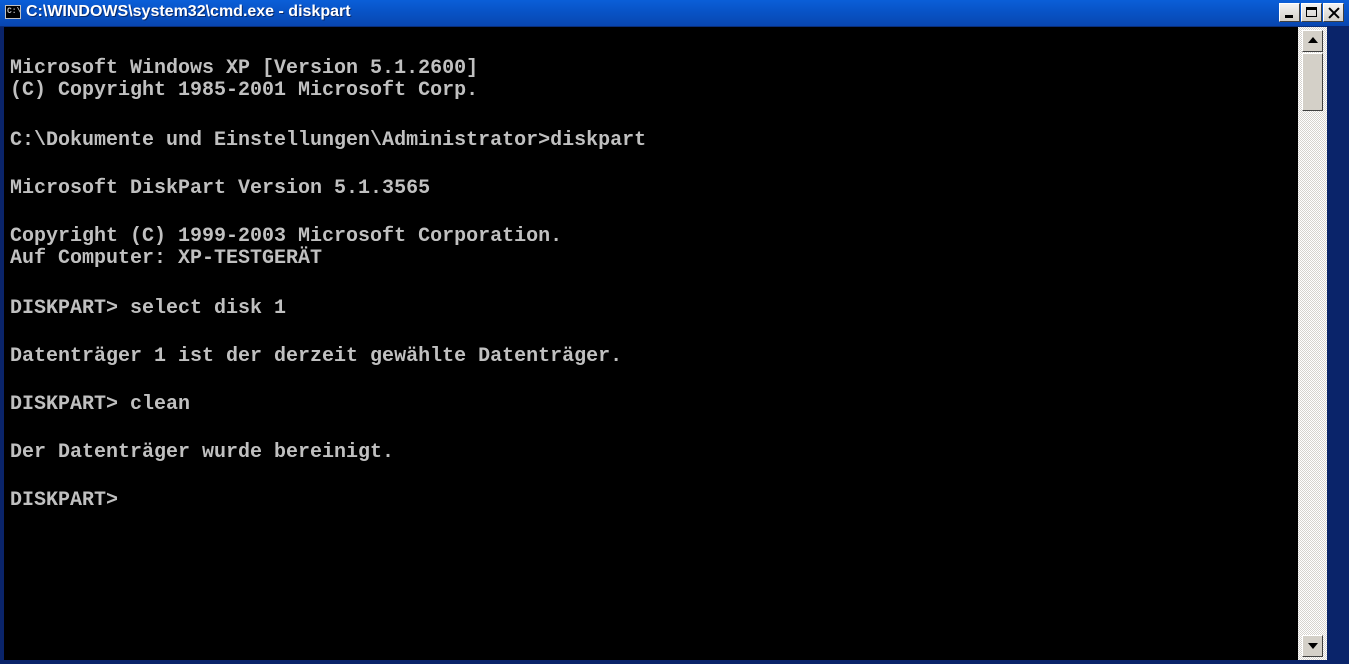  What do you see at coordinates (674, 662) in the screenshot?
I see `window-frame-bottom` at bounding box center [674, 662].